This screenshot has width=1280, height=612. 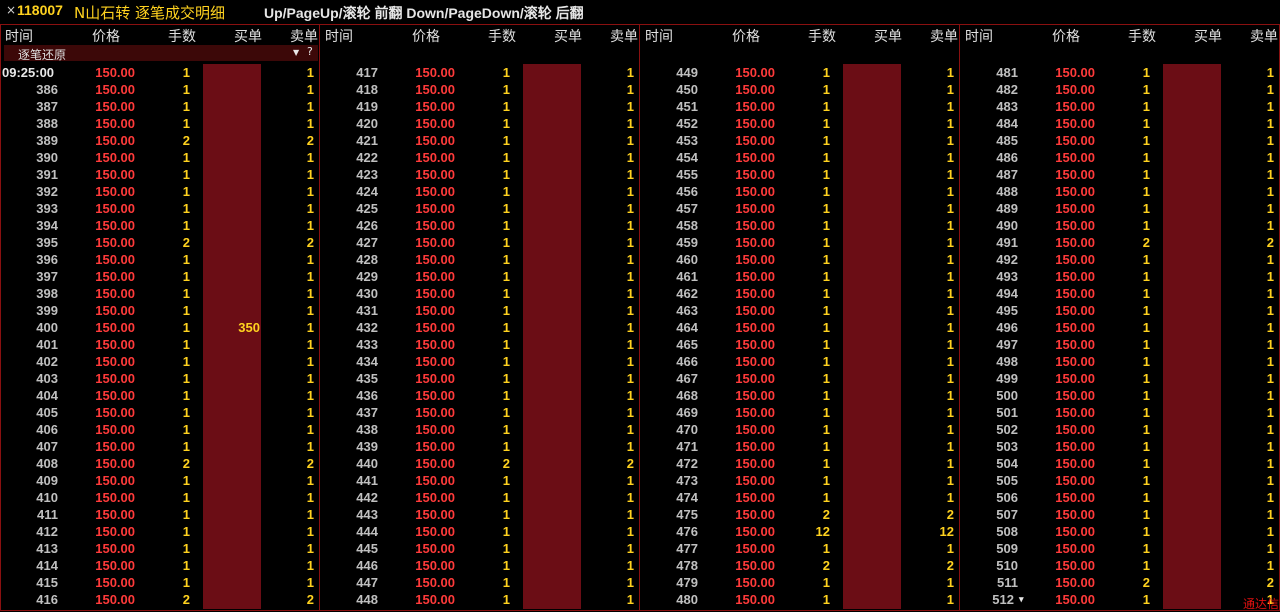 What do you see at coordinates (310, 51) in the screenshot?
I see `help-icon: ?` at bounding box center [310, 51].